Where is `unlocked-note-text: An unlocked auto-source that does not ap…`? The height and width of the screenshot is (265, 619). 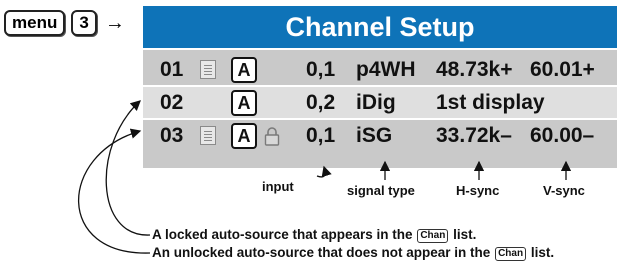 unlocked-note-text: An unlocked auto-source that does not ap… is located at coordinates (321, 252).